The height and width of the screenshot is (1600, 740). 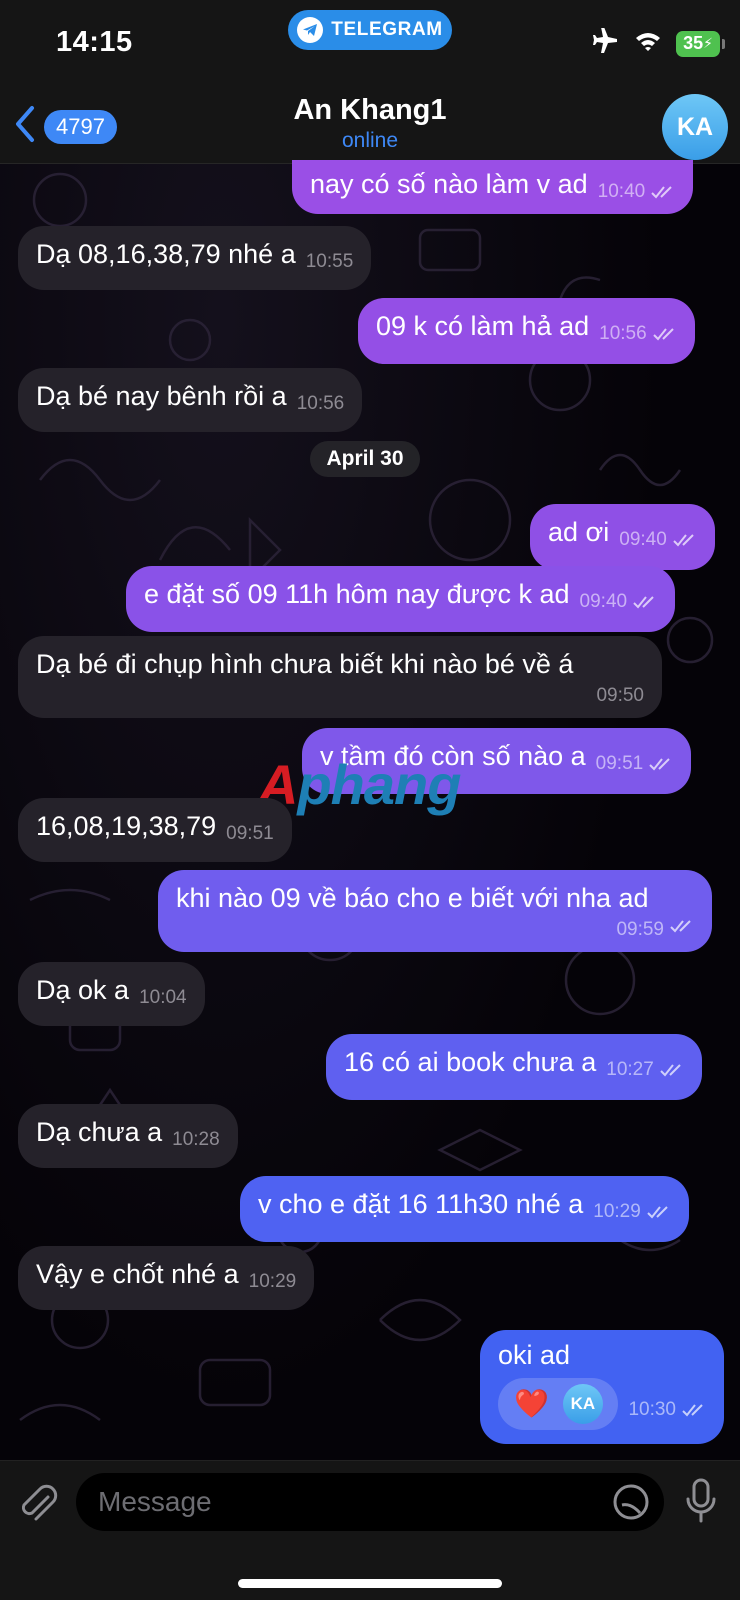 I want to click on message-bubble: oki ad ❤️ KA 10:30, so click(x=602, y=1387).